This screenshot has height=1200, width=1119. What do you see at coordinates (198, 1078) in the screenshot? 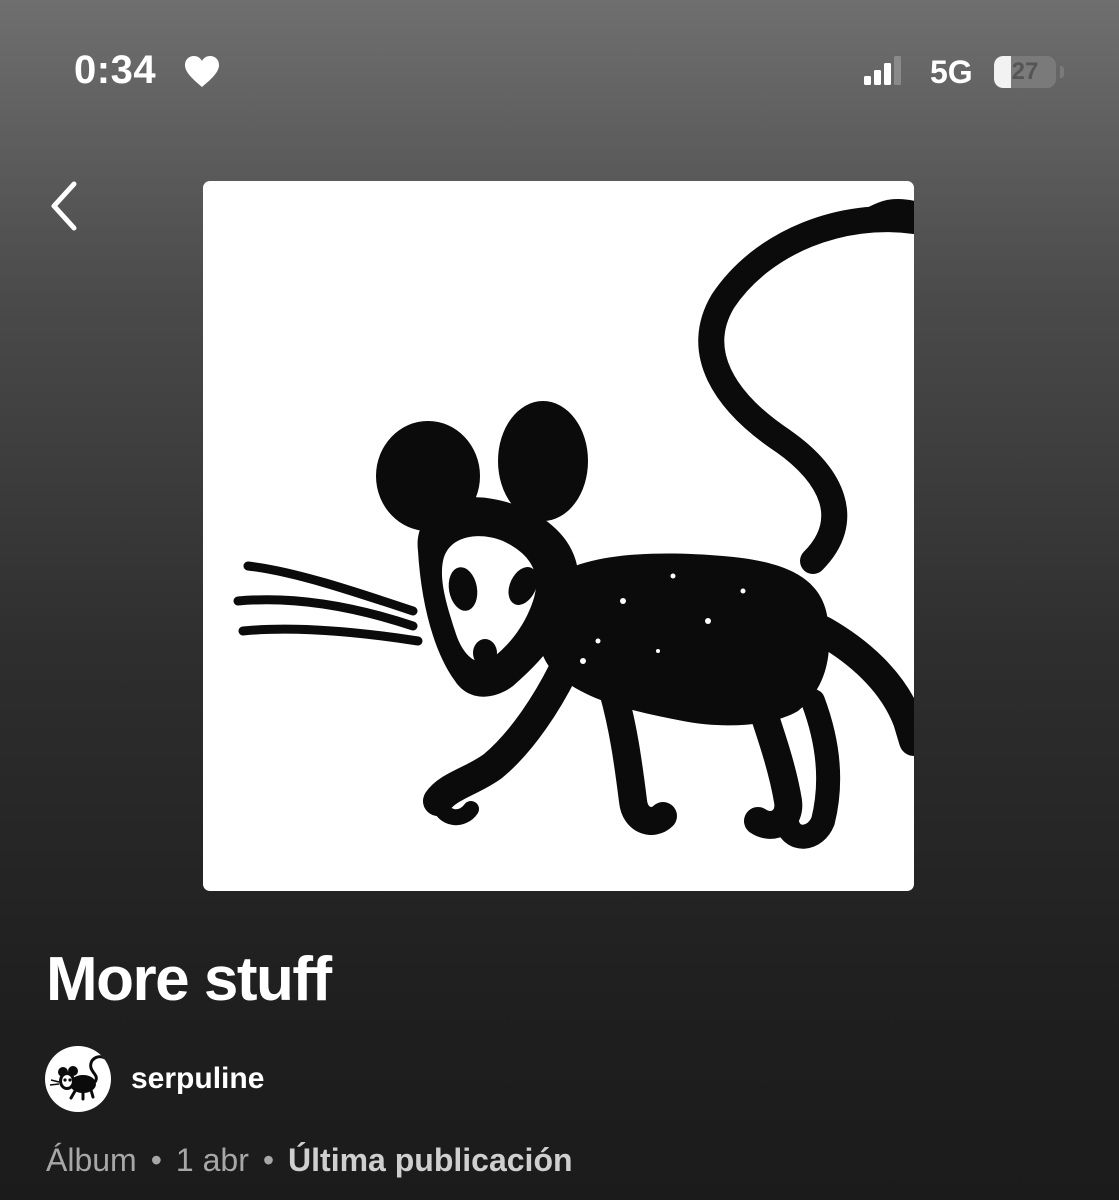
I see `artist-name: serpuline` at bounding box center [198, 1078].